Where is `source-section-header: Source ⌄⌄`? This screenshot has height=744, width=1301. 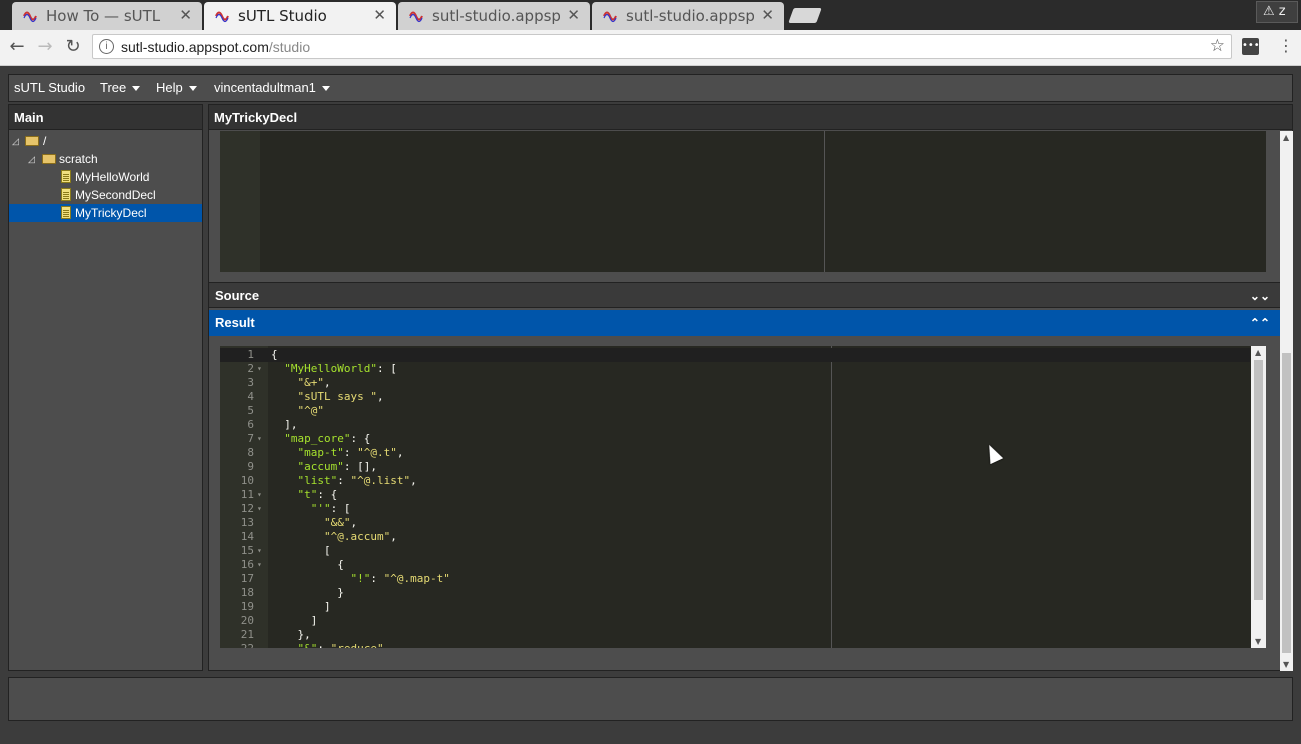
source-section-header: Source ⌄⌄ is located at coordinates (750, 295).